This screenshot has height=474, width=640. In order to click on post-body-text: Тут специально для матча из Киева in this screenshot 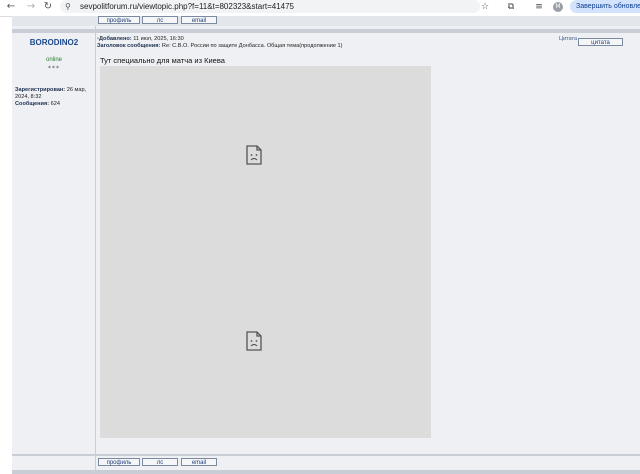, I will do `click(162, 60)`.